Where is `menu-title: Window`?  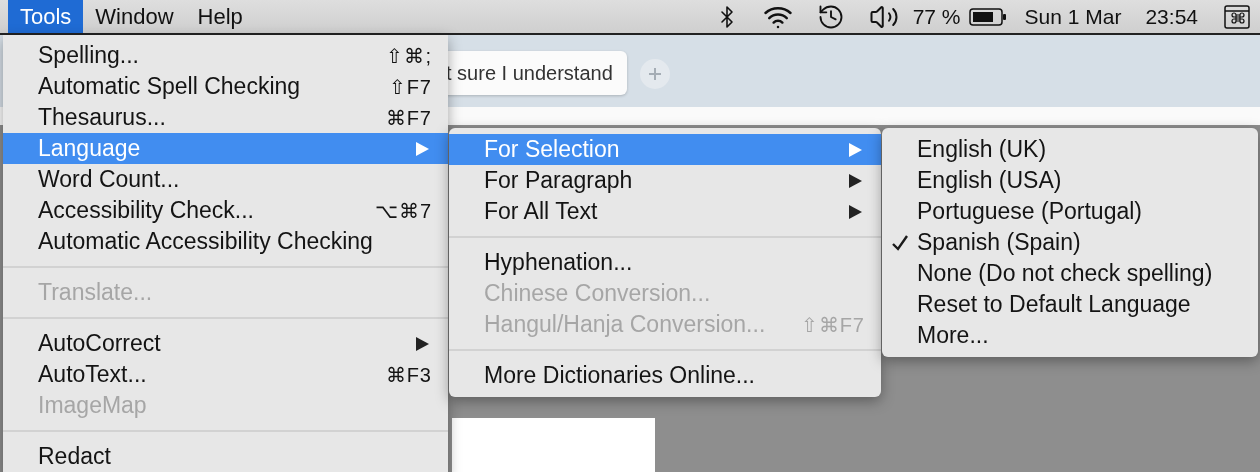
menu-title: Window is located at coordinates (134, 16).